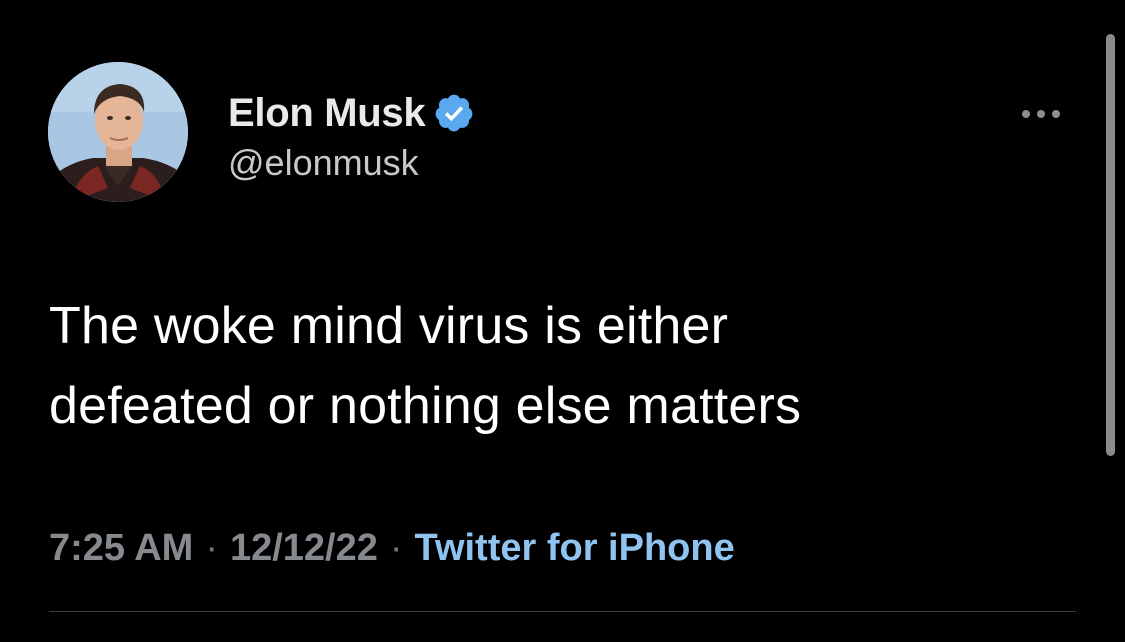  Describe the element at coordinates (575, 548) in the screenshot. I see `tweet-source-link: Twitter for iPhone` at that location.